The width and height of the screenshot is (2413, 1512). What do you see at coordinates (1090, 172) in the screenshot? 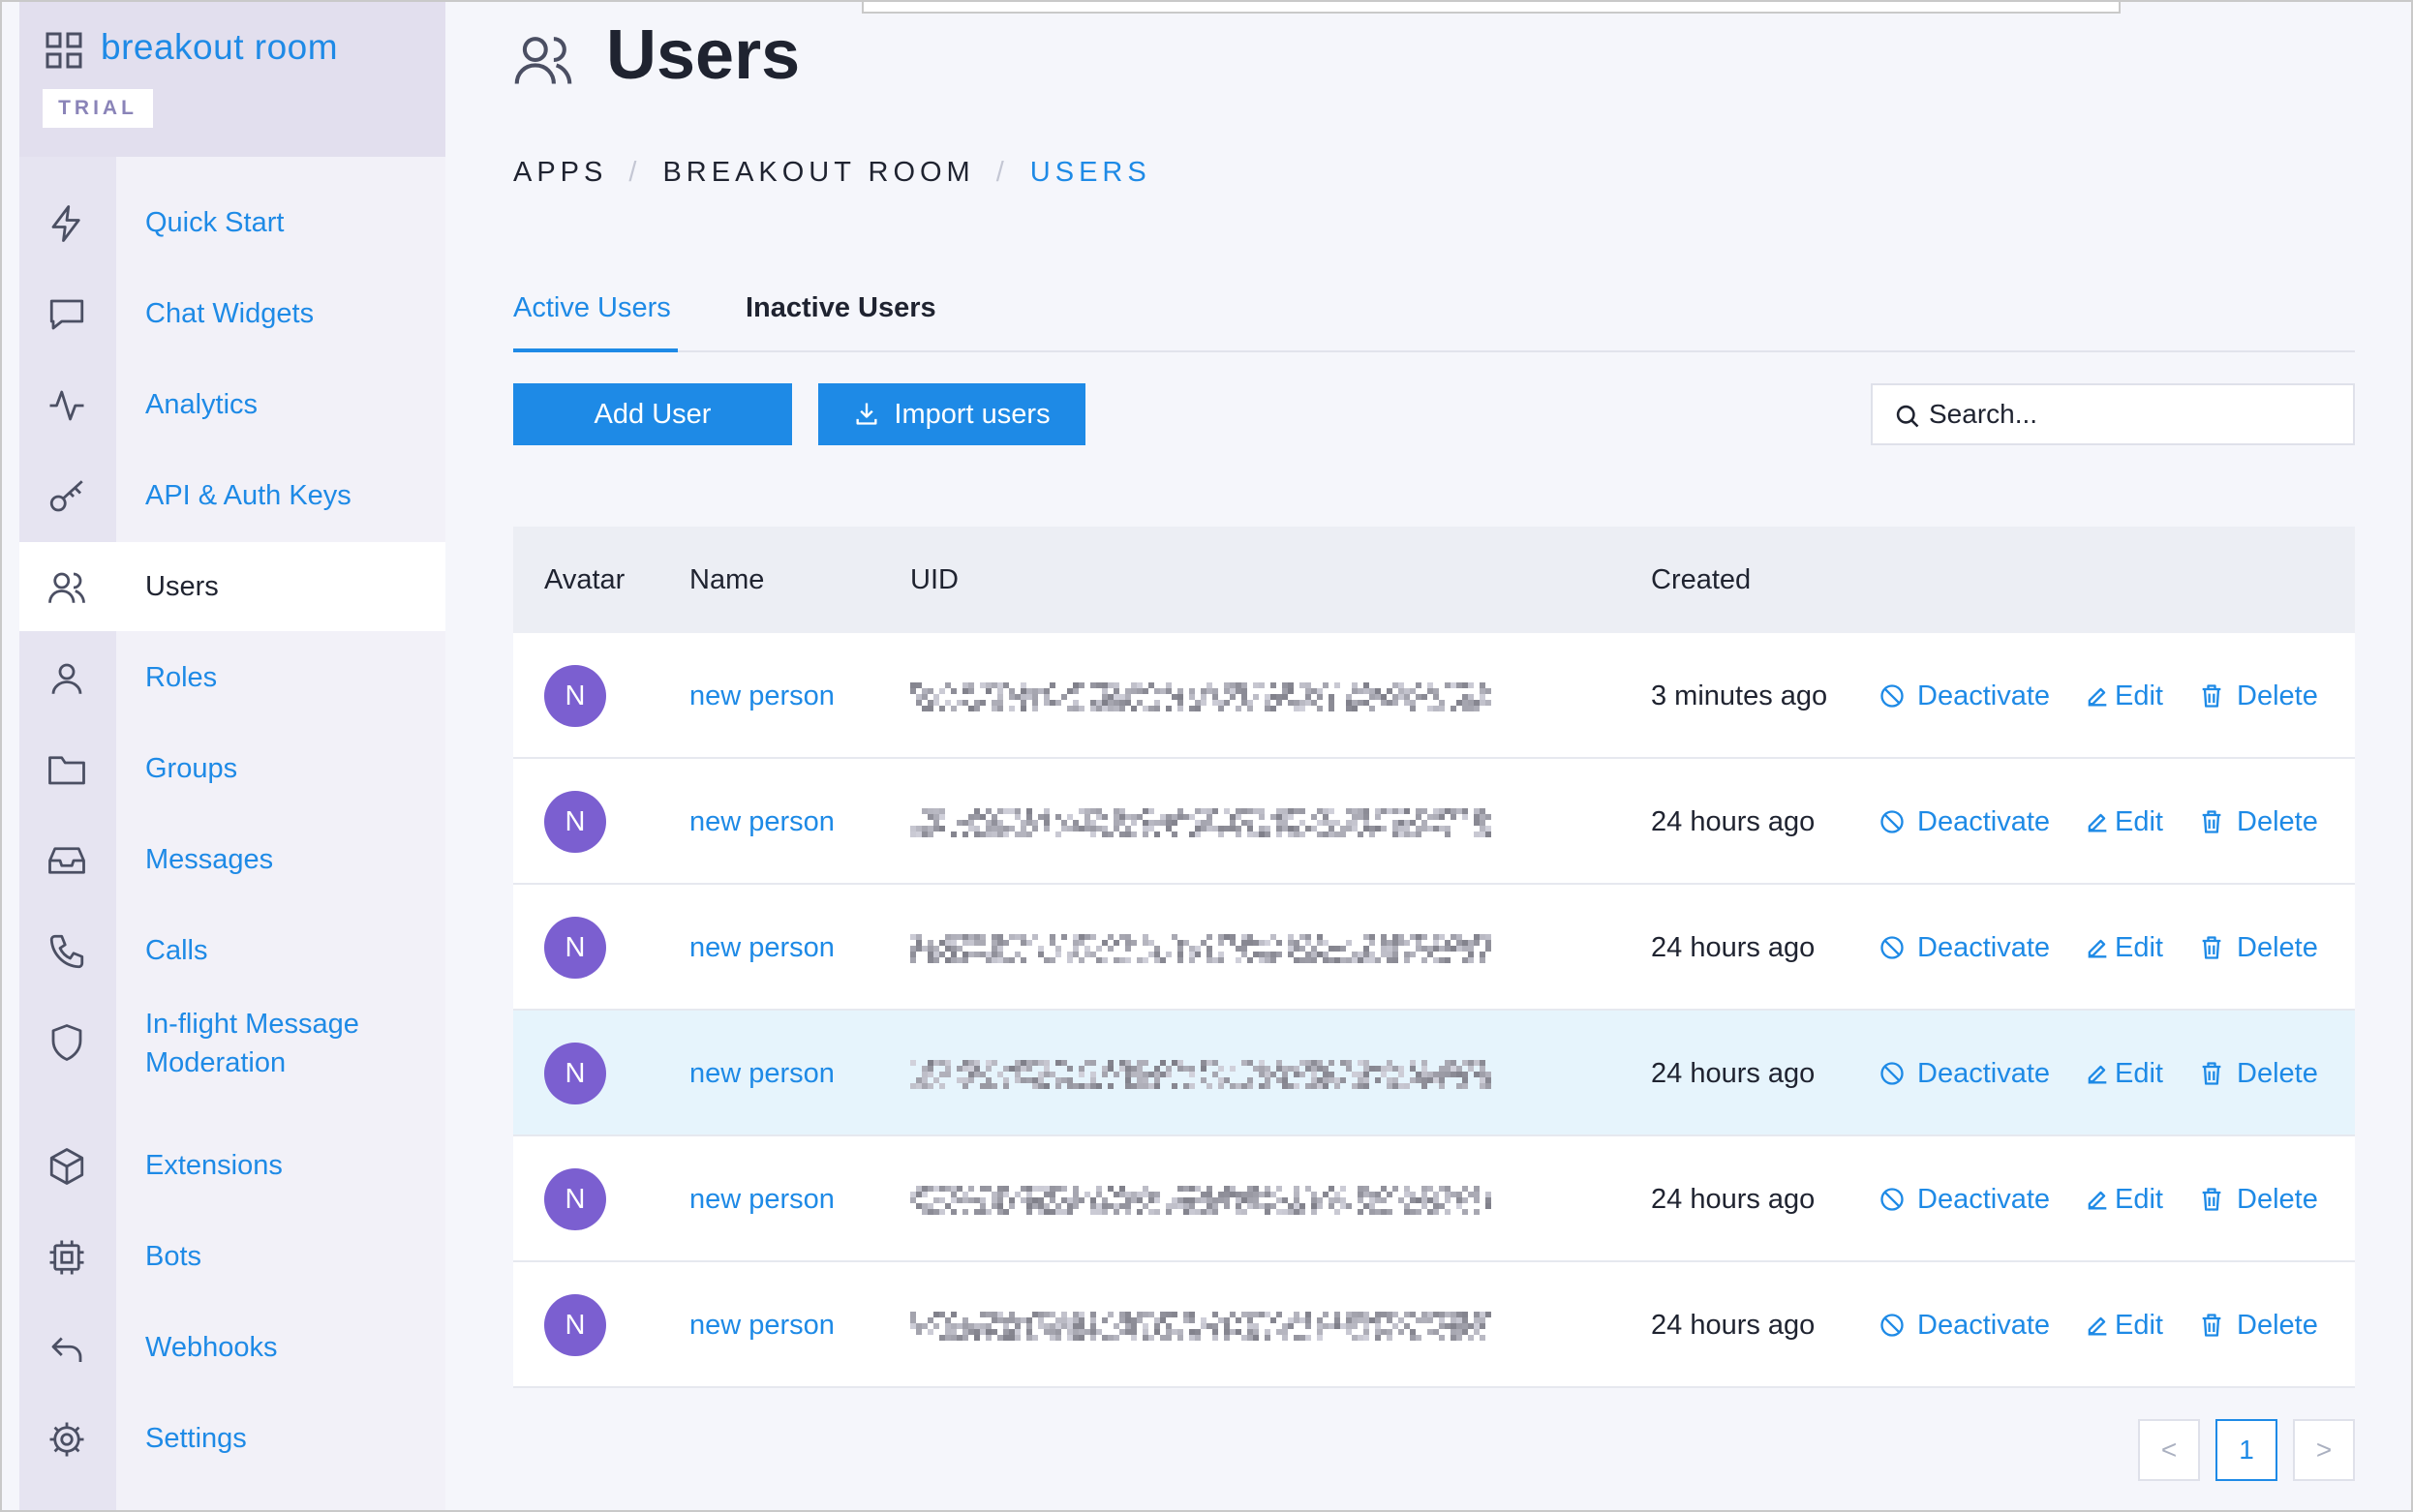
I see `breadcrumb-current: USERS` at bounding box center [1090, 172].